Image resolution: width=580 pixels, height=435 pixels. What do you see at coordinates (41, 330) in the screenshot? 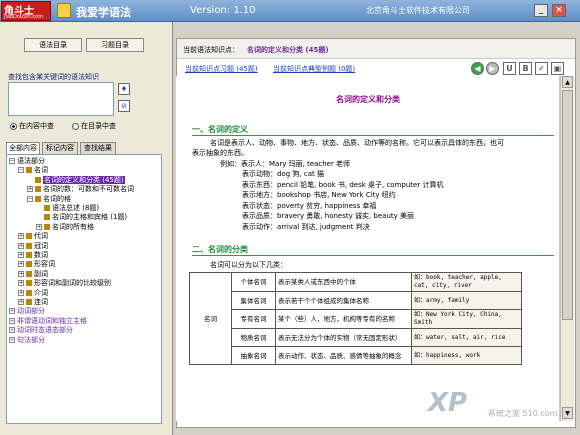
I see `tree-node: + 动词时态语态部分` at bounding box center [41, 330].